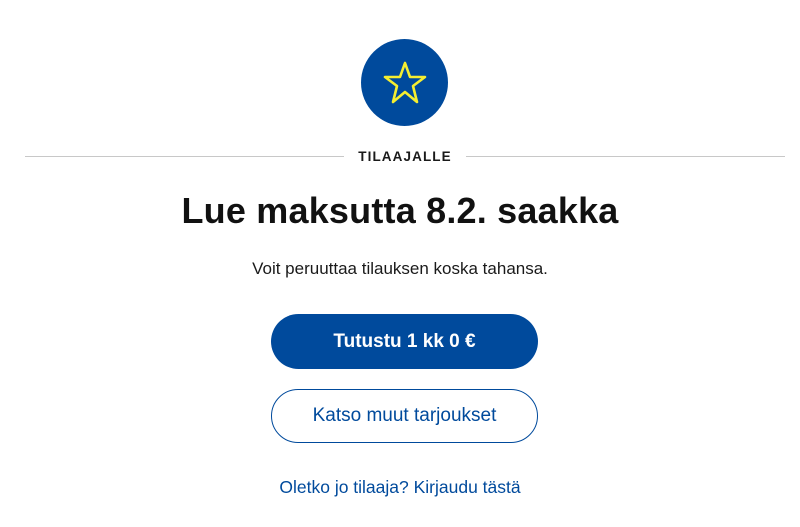 The image size is (800, 527). What do you see at coordinates (404, 416) in the screenshot?
I see `other-offers-button: Katso muut tarjoukset` at bounding box center [404, 416].